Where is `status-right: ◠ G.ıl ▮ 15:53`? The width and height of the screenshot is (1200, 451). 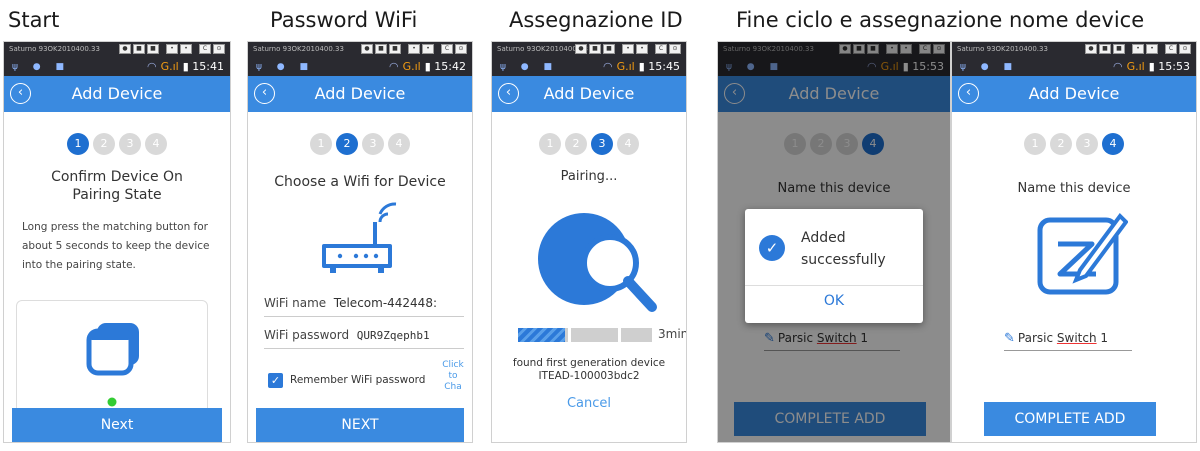
status-right: ◠ G.ıl ▮ 15:53 is located at coordinates (1151, 66).